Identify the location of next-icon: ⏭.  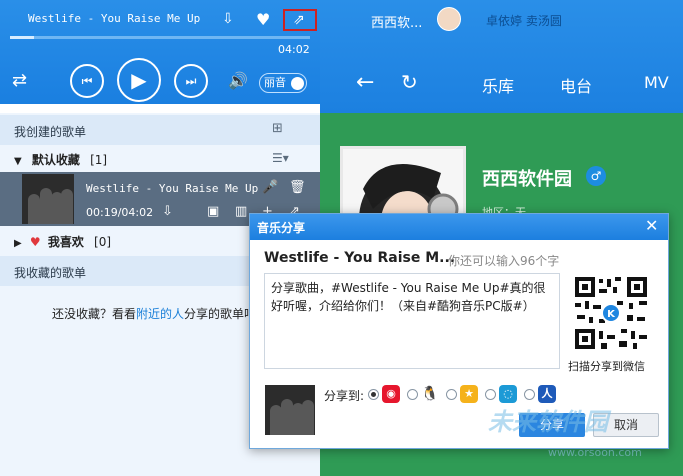
(191, 80).